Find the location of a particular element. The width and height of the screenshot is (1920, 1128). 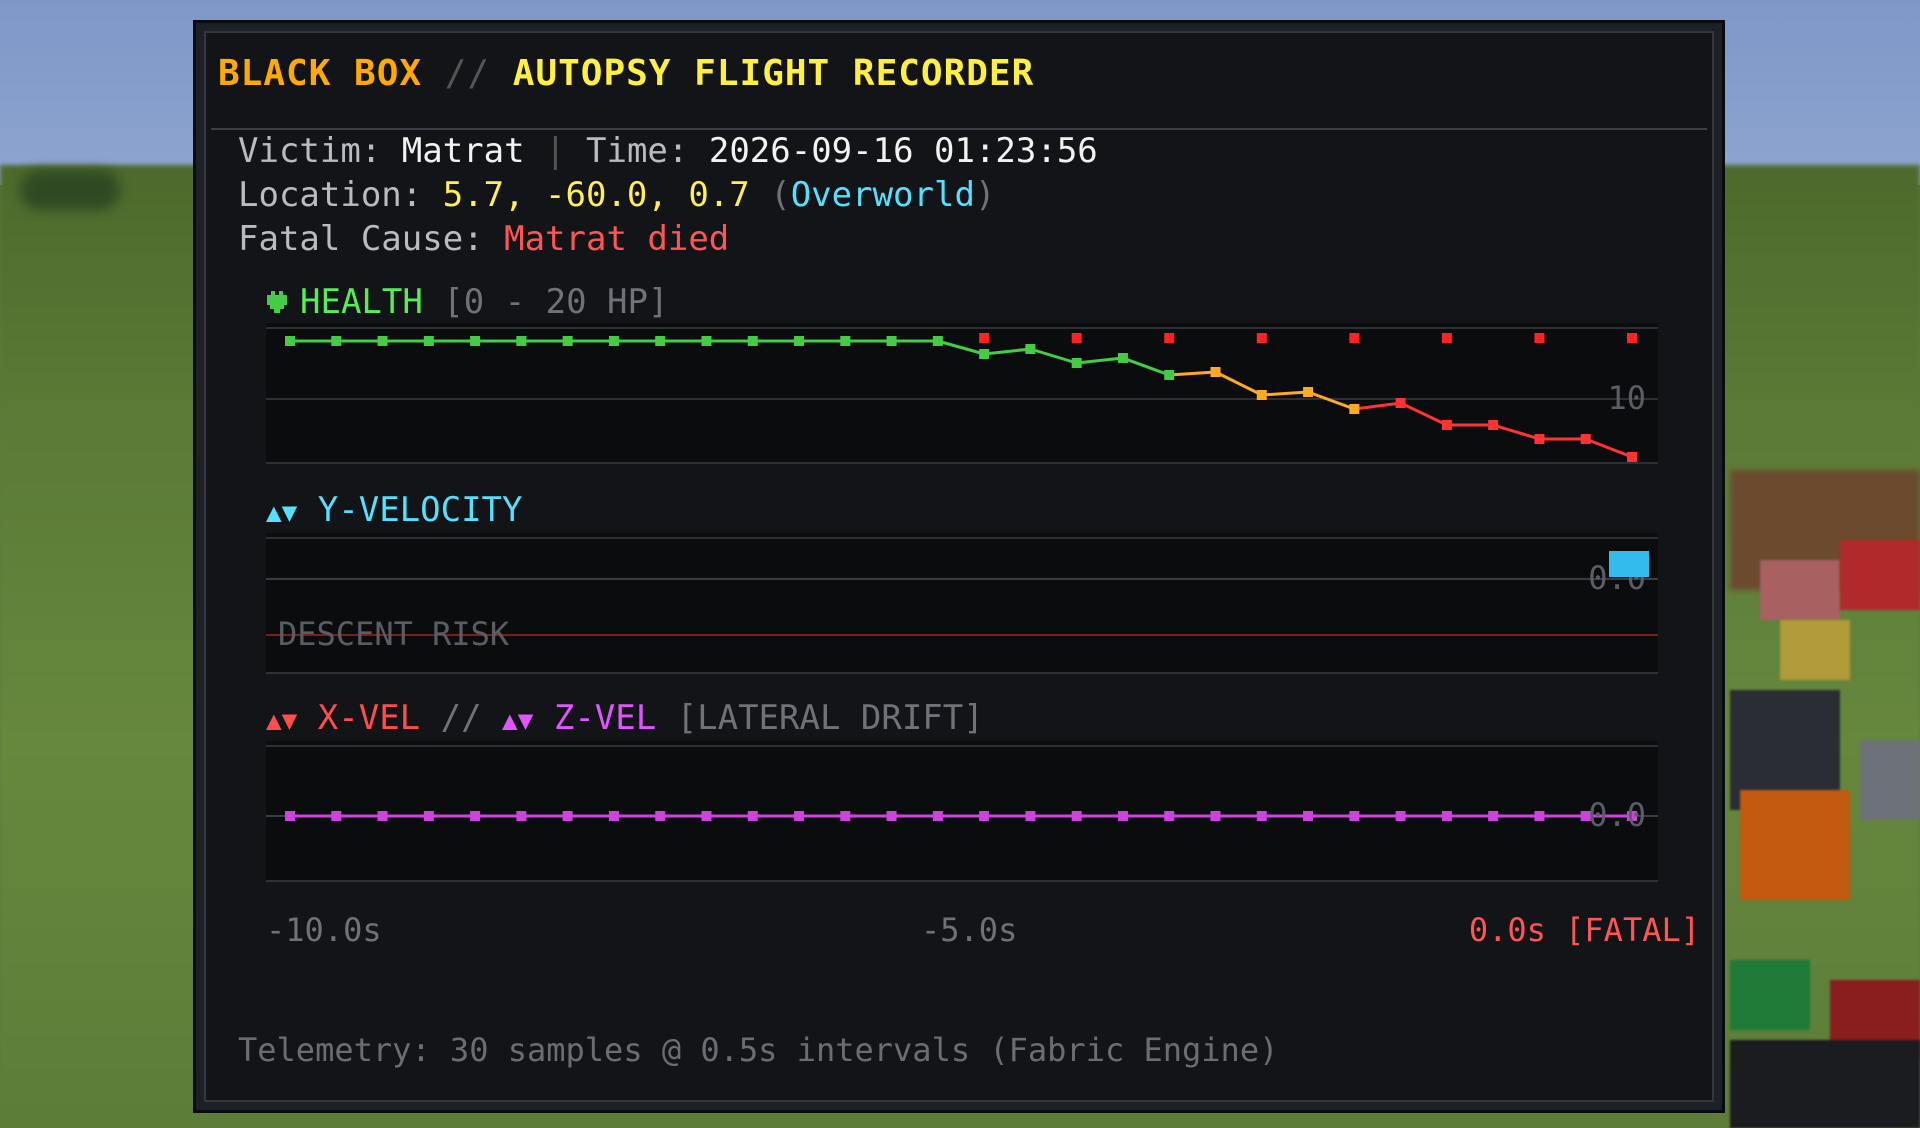

fatal-cause-line: Fatal Cause: Matrat died is located at coordinates (483, 239).